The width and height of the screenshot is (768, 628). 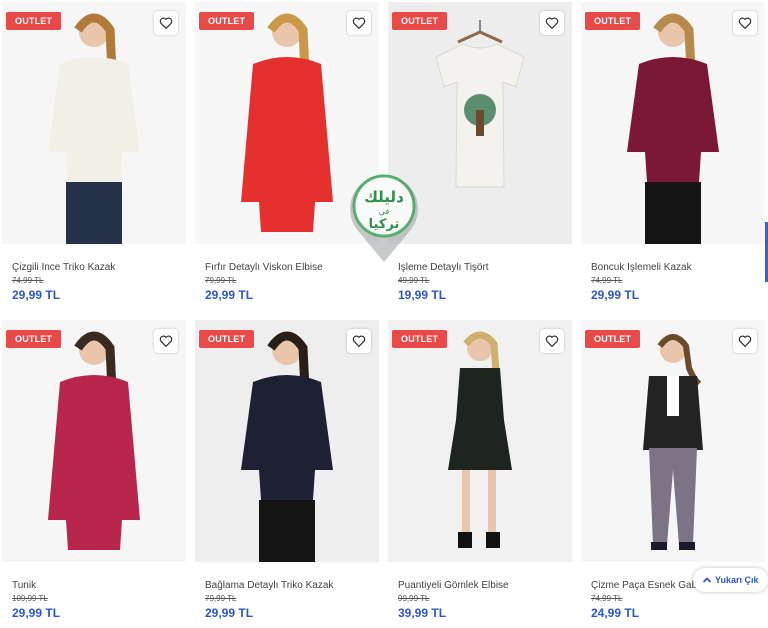 What do you see at coordinates (485, 267) in the screenshot?
I see `product-name: İşleme Detaylı Tişört` at bounding box center [485, 267].